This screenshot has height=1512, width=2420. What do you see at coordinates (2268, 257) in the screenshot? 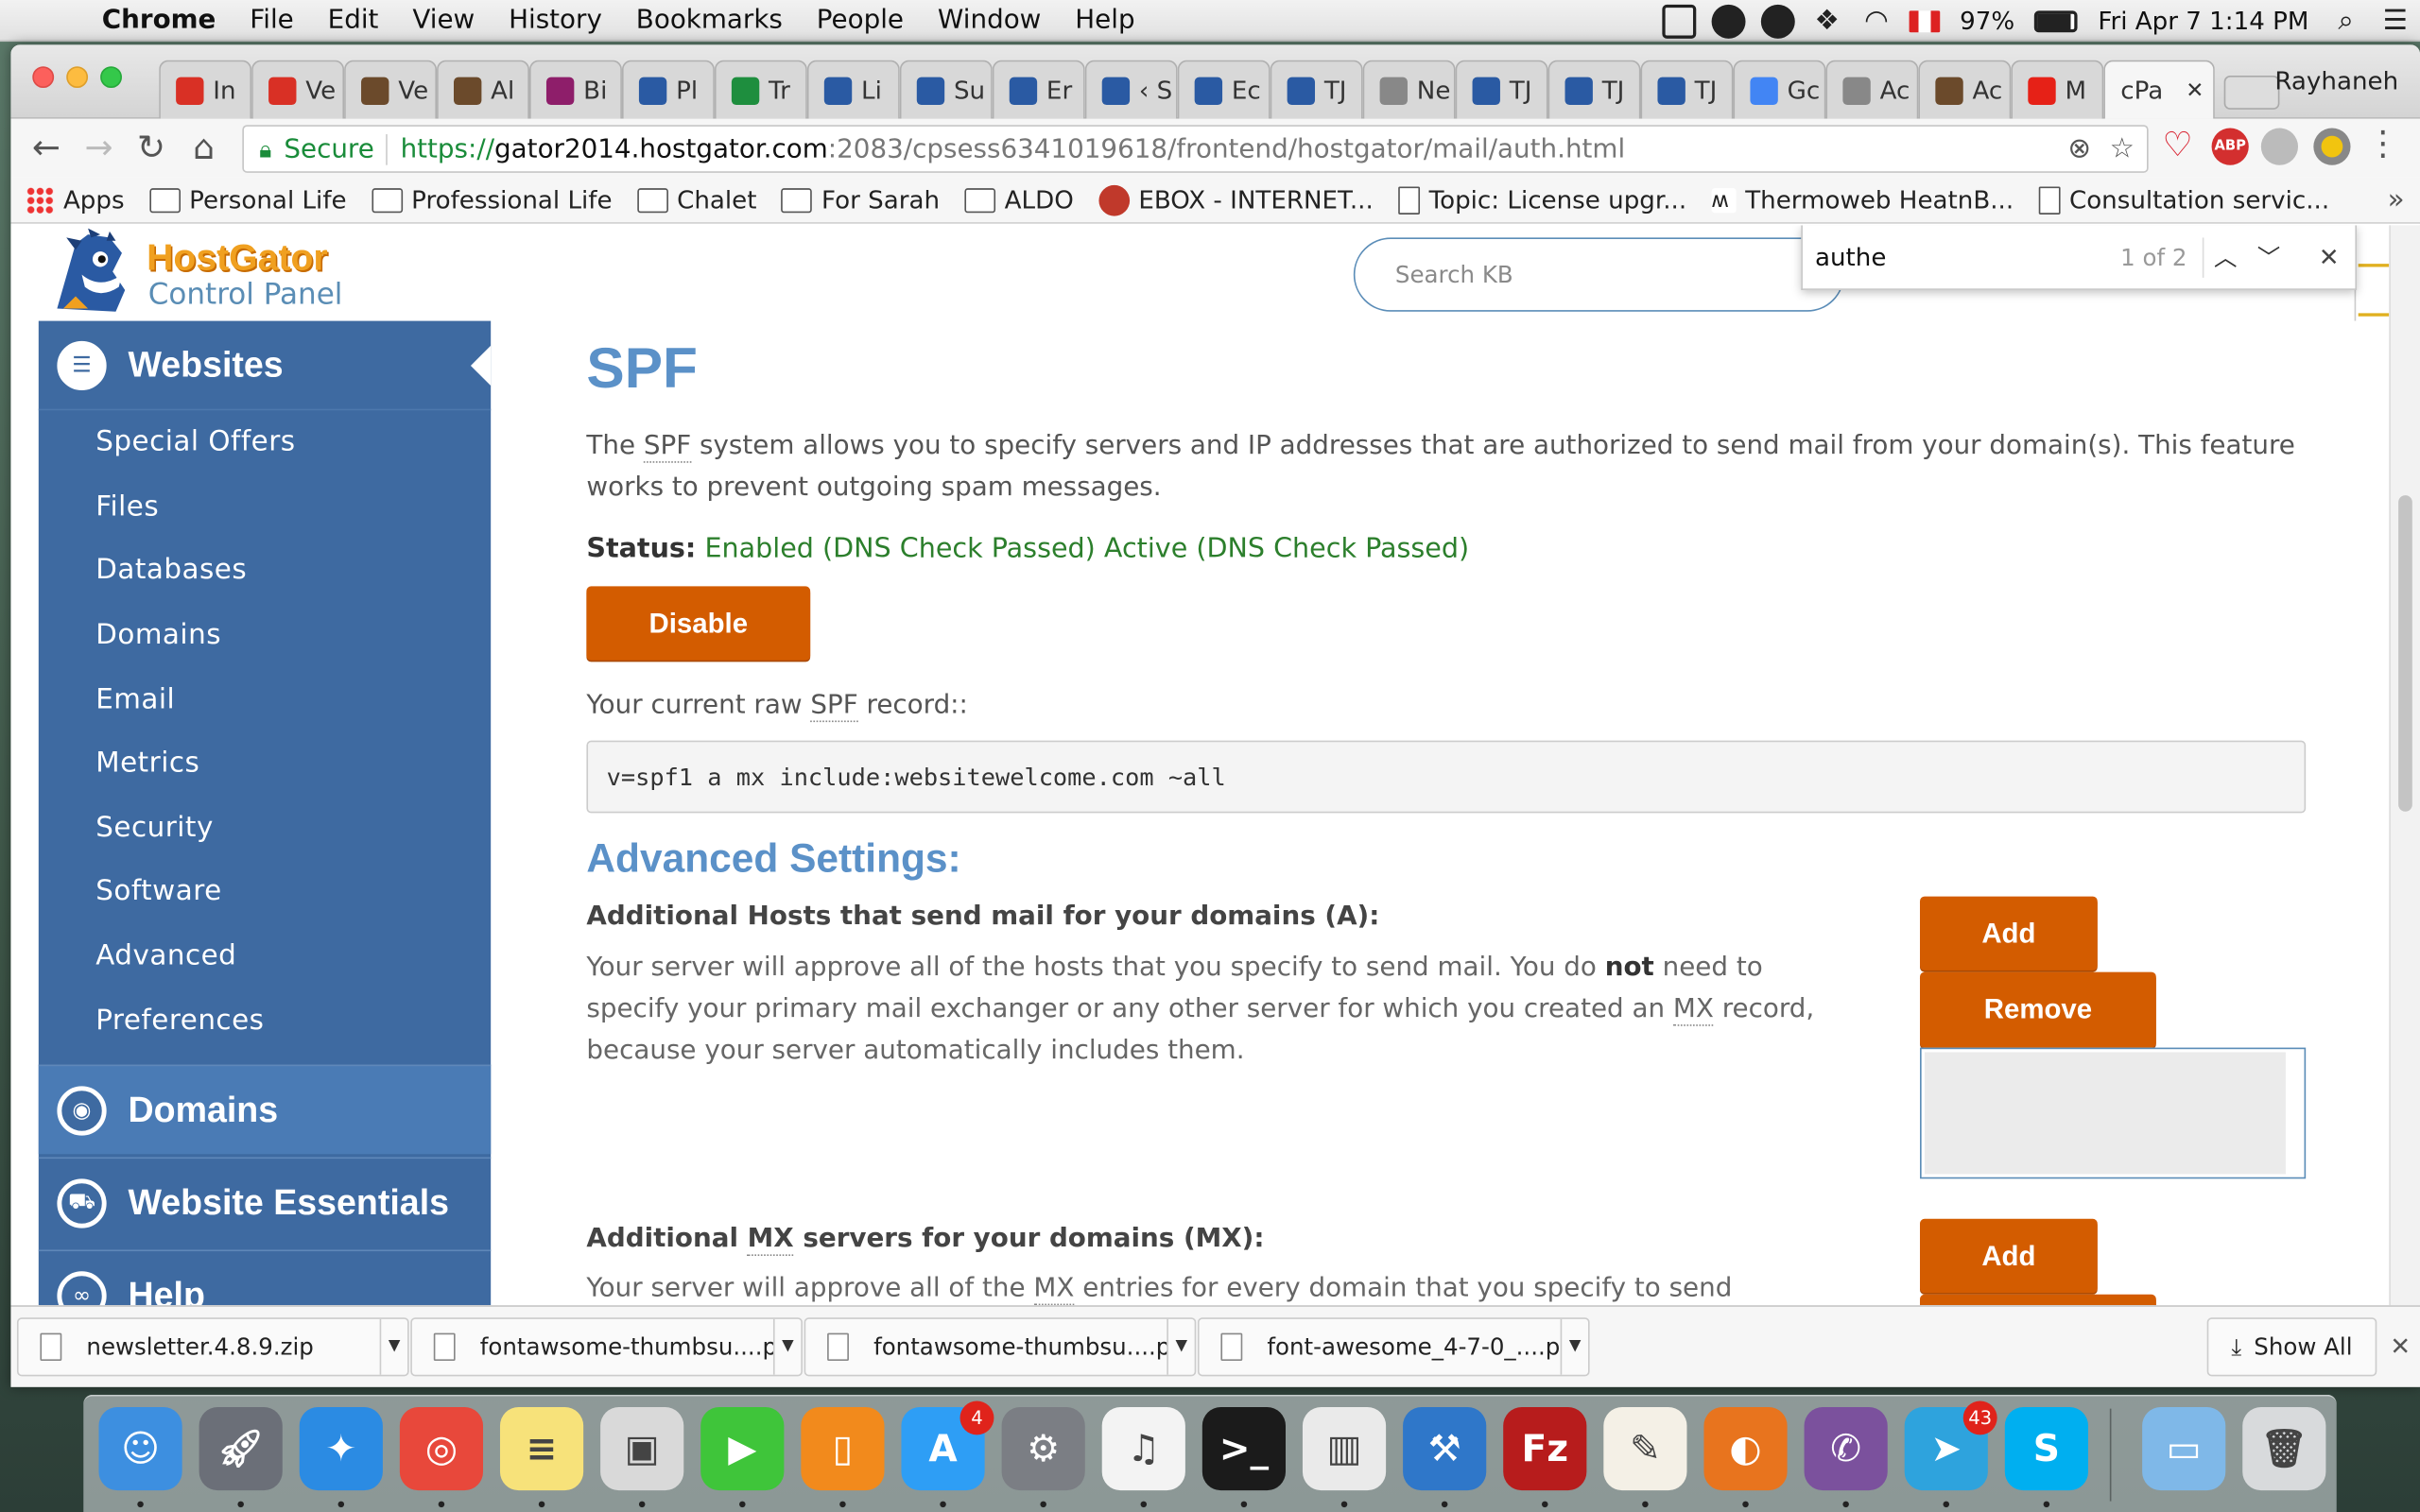
I see `find-next-icon: ﹀` at bounding box center [2268, 257].